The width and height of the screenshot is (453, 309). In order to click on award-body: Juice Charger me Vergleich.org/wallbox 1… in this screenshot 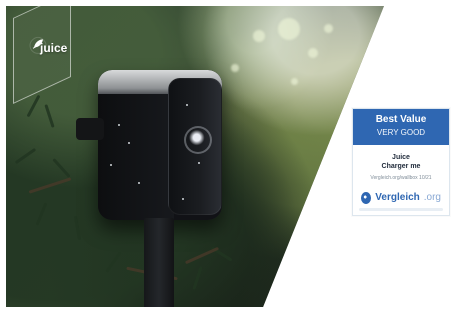, I will do `click(401, 163)`.